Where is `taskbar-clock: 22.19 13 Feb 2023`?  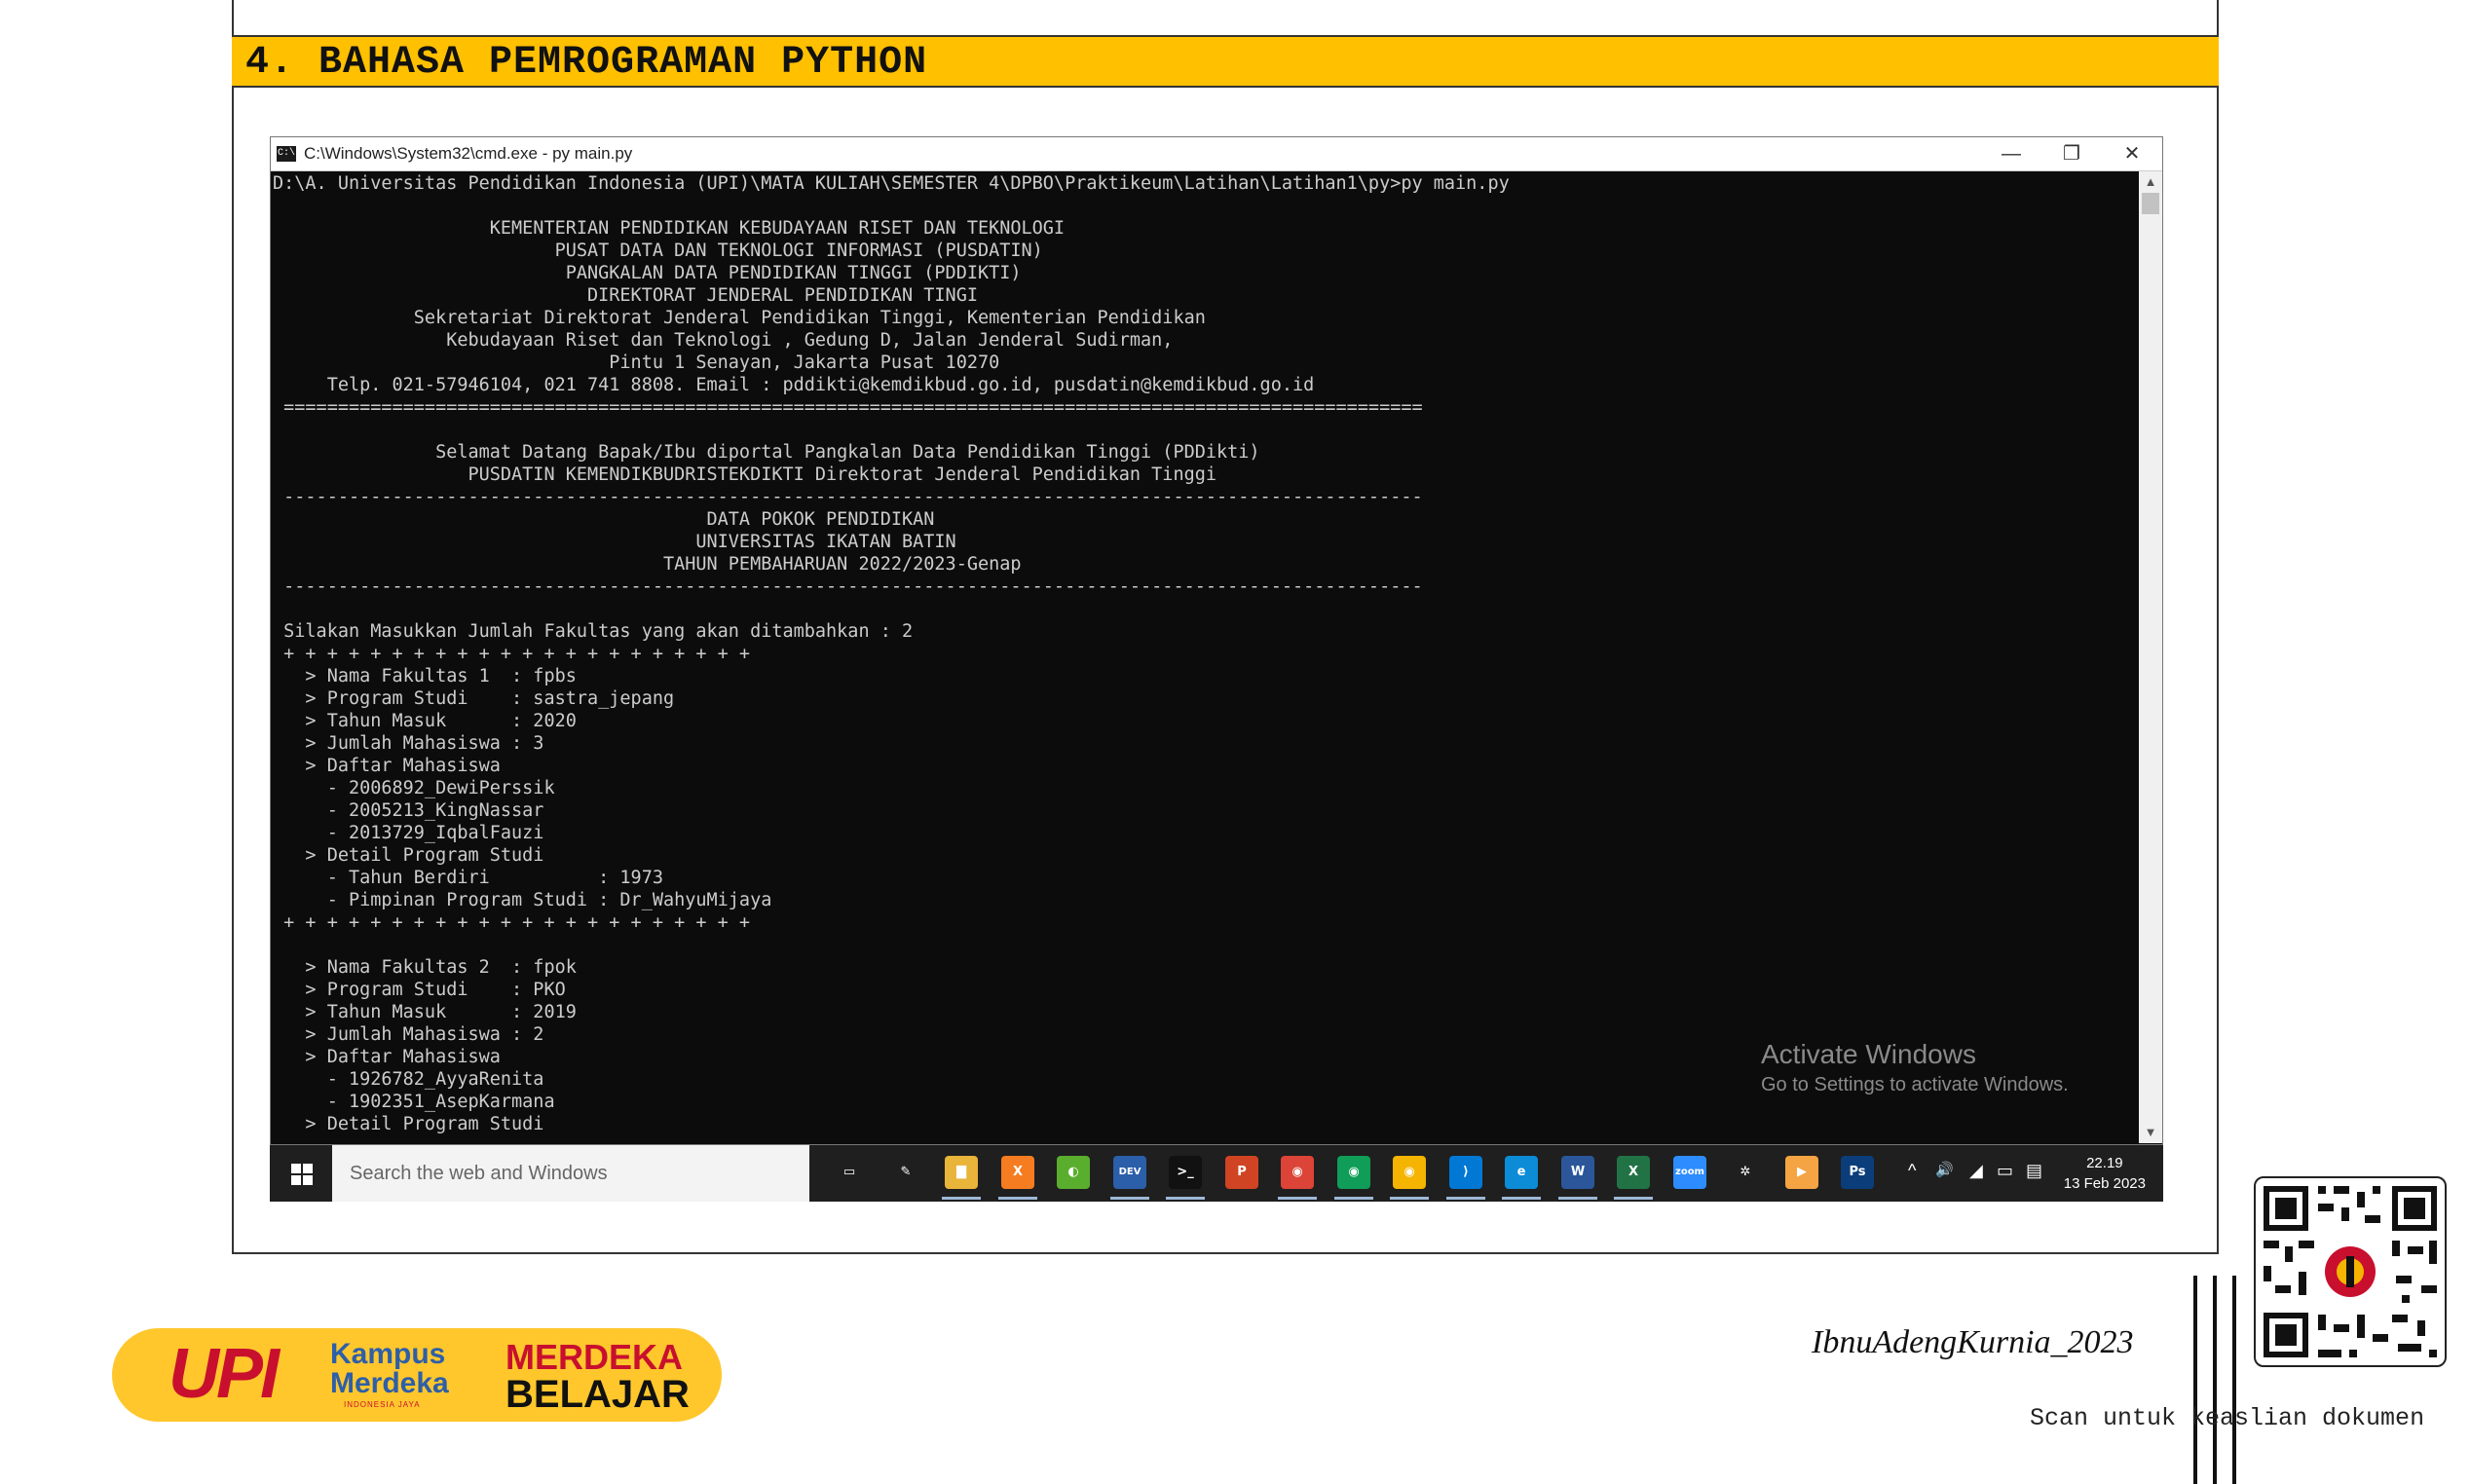 taskbar-clock: 22.19 13 Feb 2023 is located at coordinates (2105, 1173).